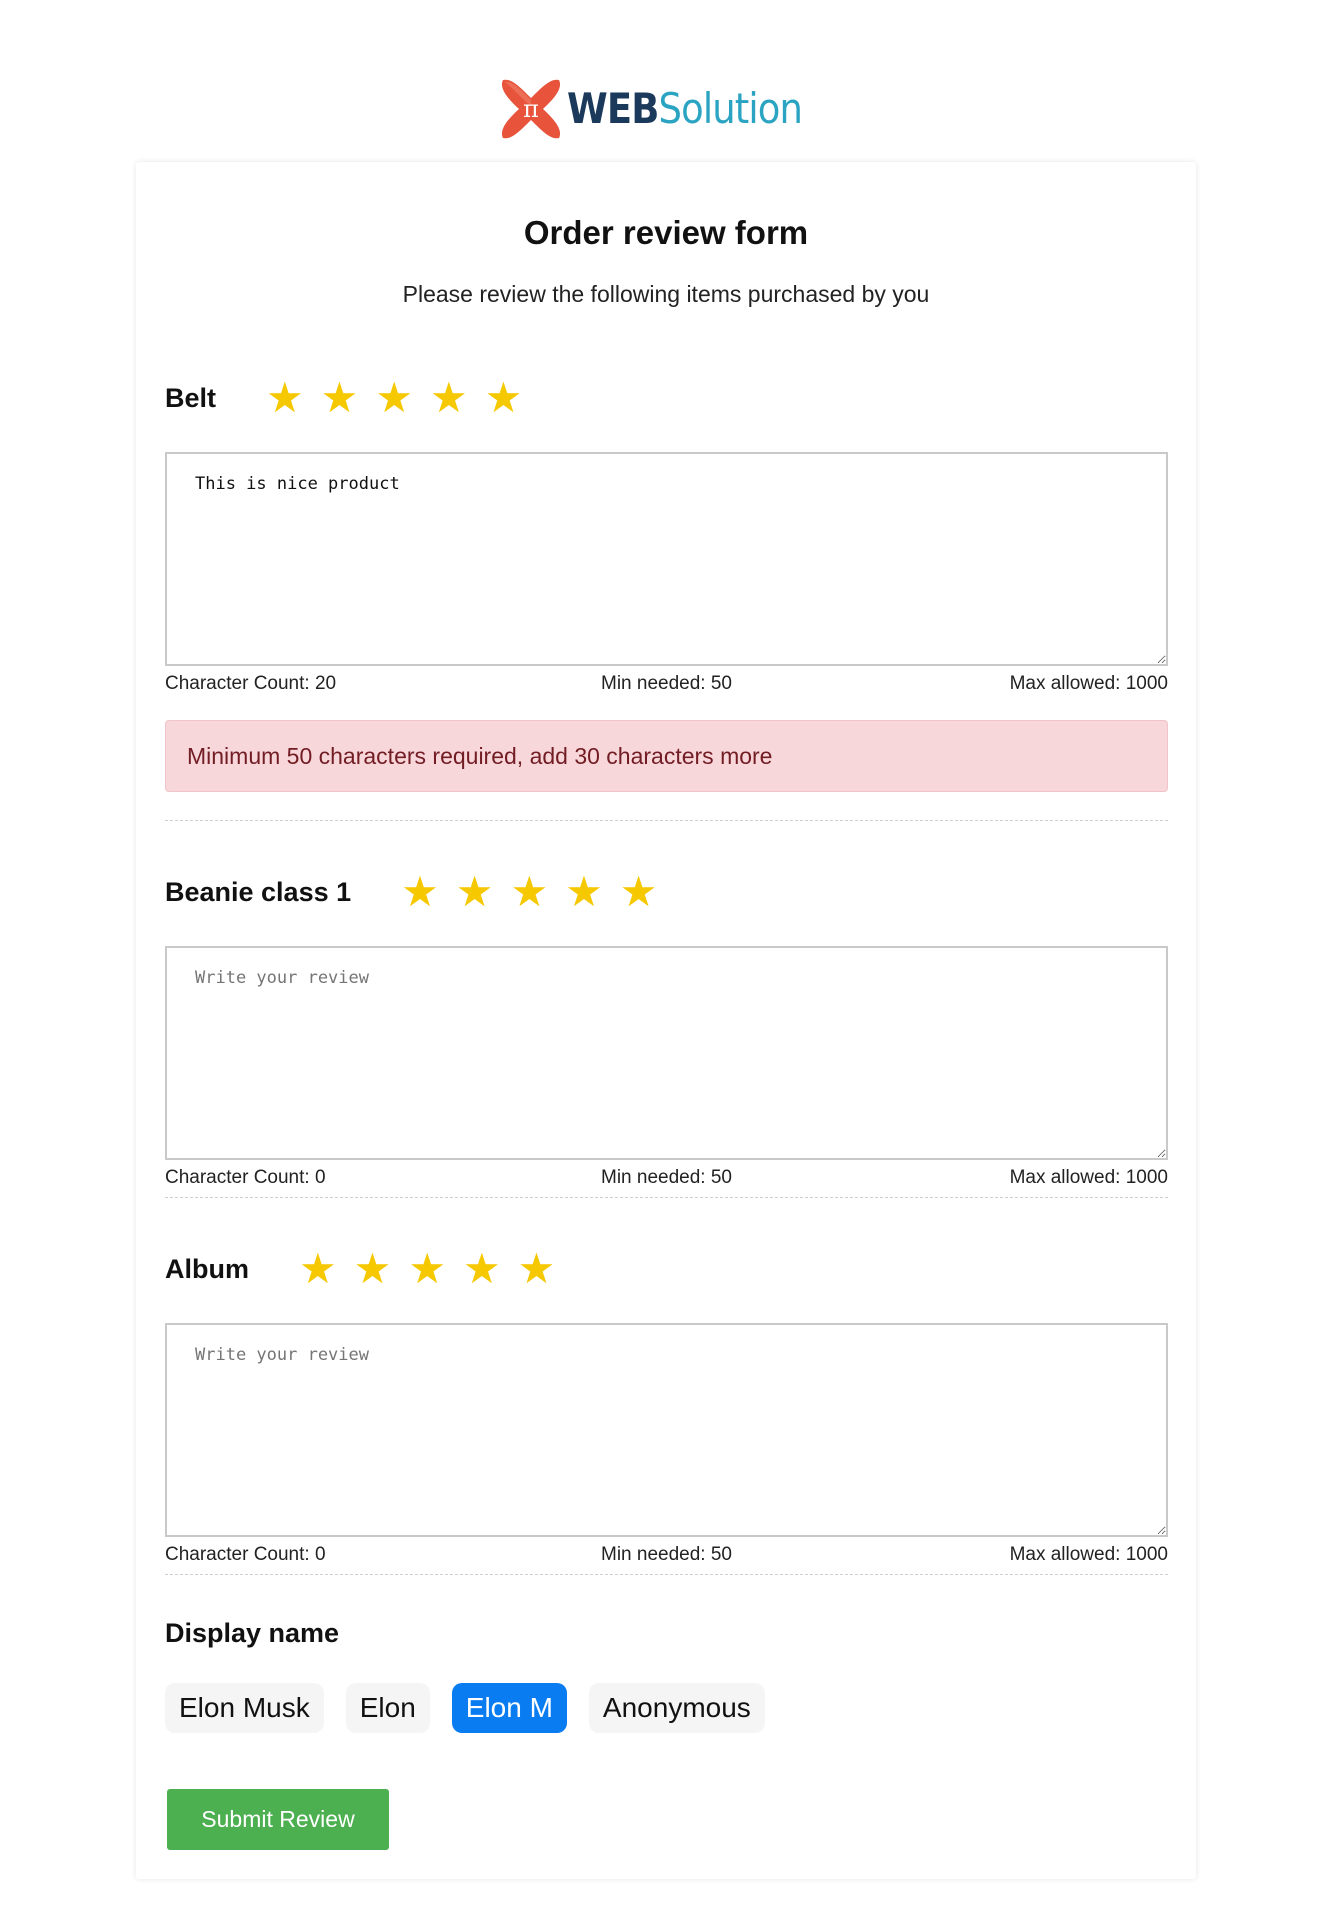 Image resolution: width=1317 pixels, height=1910 pixels. Describe the element at coordinates (278, 1819) in the screenshot. I see `submit-review-button: Submit Review` at that location.